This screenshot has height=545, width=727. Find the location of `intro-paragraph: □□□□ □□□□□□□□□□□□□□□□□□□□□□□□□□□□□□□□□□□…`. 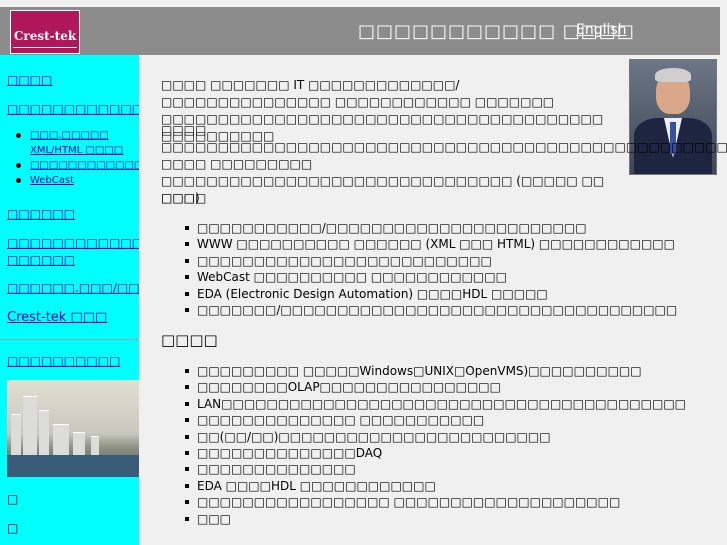

intro-paragraph: □□□□ □□□□□□□□□□□□□□□□□□□□□□□□□□□□□□□□□□□… is located at coordinates (444, 164).